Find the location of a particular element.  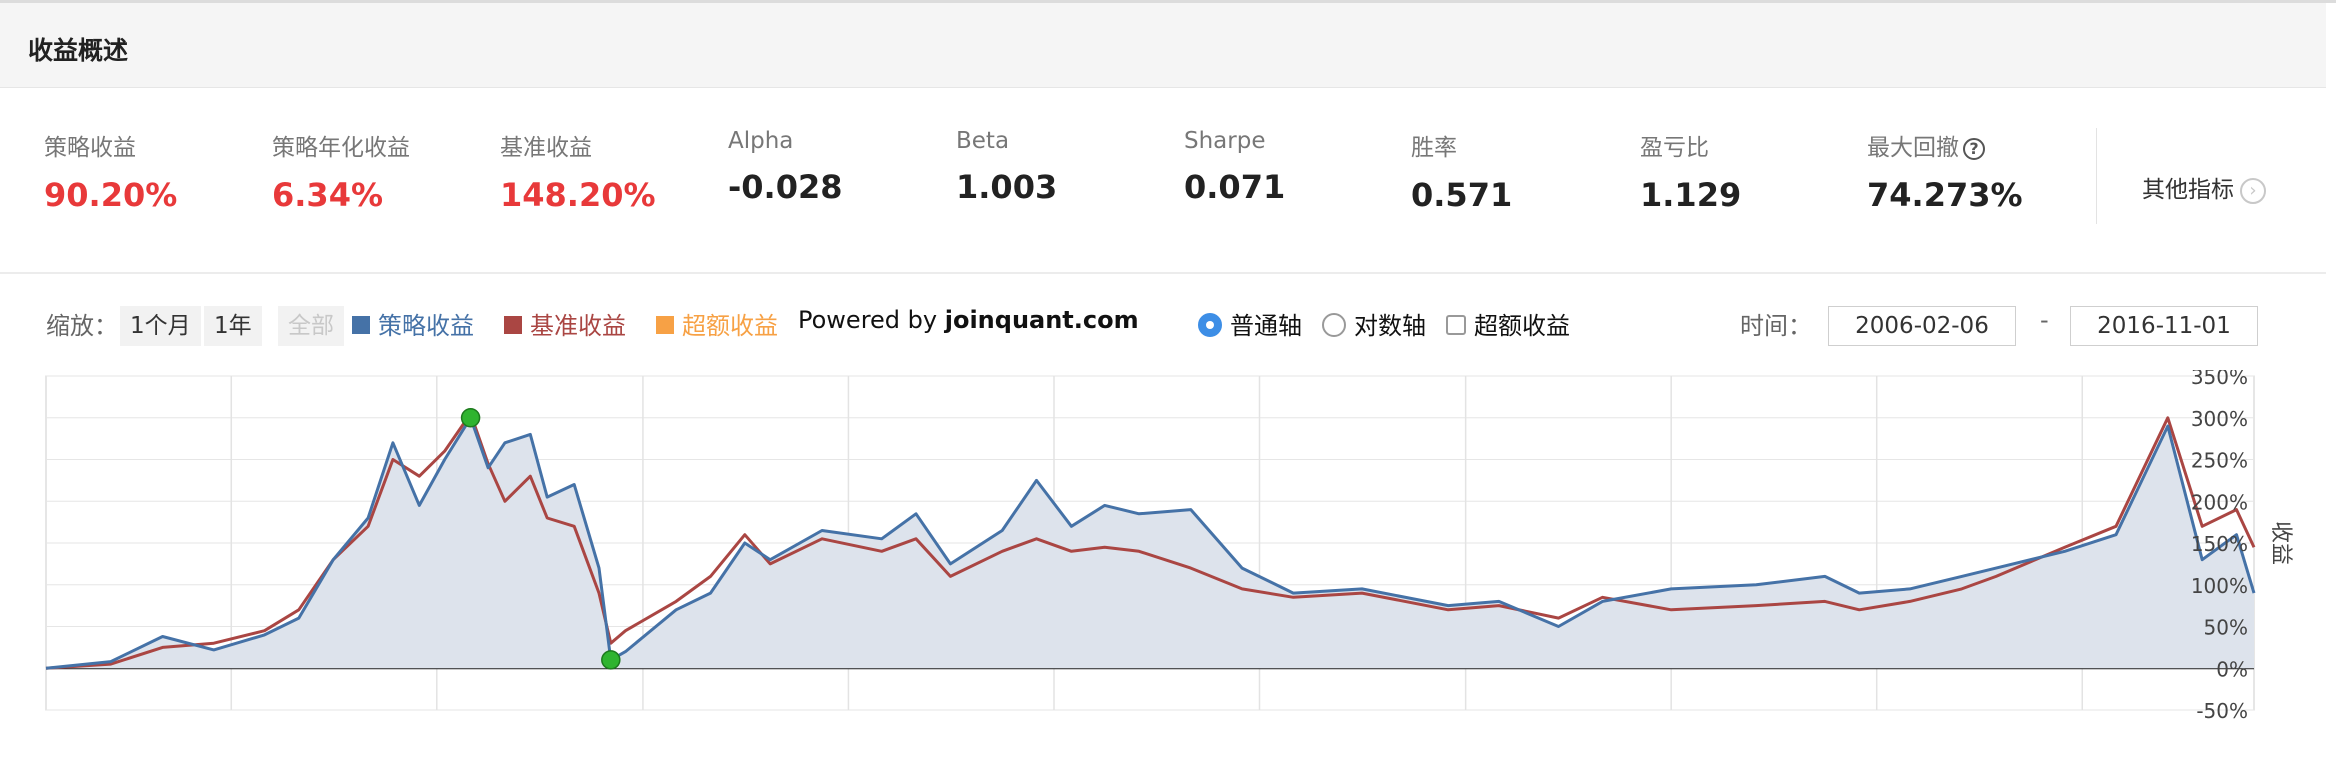

legend-label: 超额收益 is located at coordinates (730, 326).